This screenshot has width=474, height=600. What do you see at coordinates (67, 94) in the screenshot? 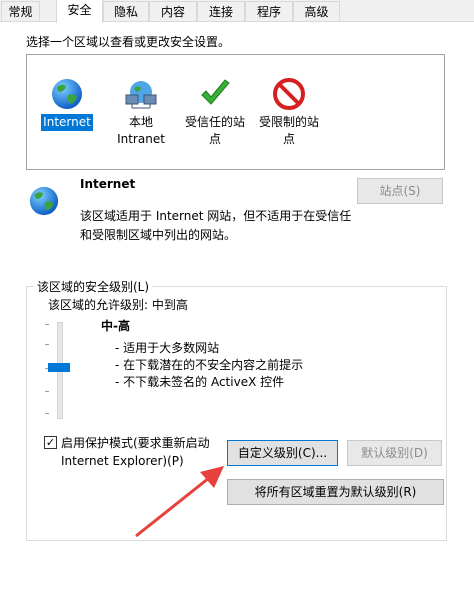
I see `globe-icon` at bounding box center [67, 94].